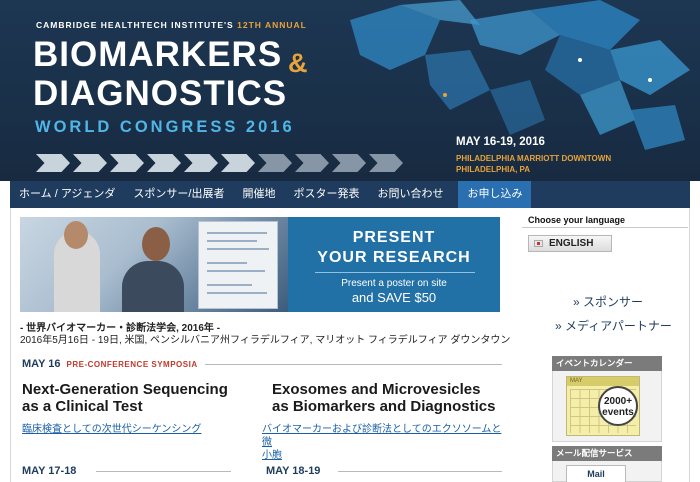 The width and height of the screenshot is (700, 482). What do you see at coordinates (394, 297) in the screenshot?
I see `promo-subtext-line2: and SAVE $50` at bounding box center [394, 297].